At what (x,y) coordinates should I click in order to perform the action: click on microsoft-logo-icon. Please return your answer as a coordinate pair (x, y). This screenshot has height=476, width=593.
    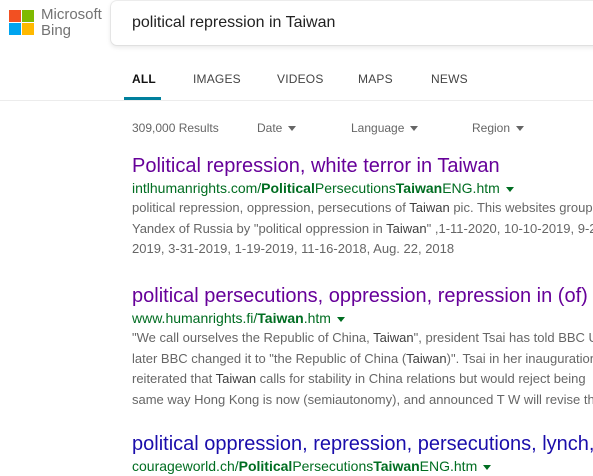
    Looking at the image, I should click on (22, 23).